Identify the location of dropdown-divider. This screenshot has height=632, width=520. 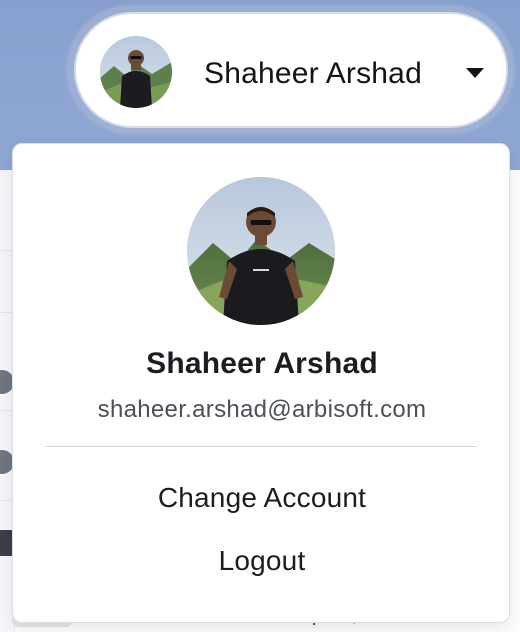
(261, 446).